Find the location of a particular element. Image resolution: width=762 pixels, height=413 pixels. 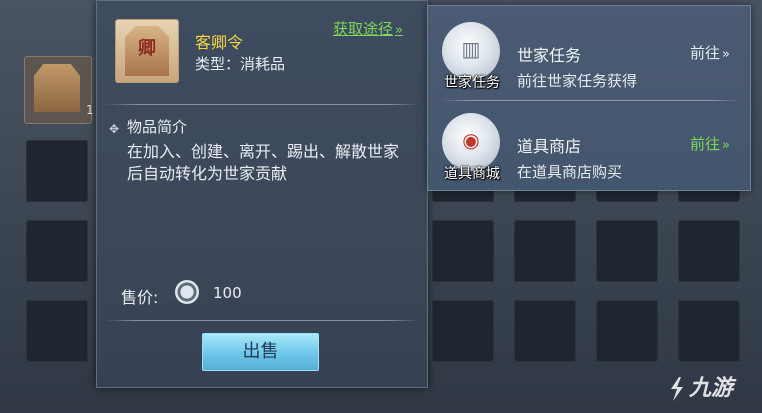

item-icon: 卿 is located at coordinates (147, 51).